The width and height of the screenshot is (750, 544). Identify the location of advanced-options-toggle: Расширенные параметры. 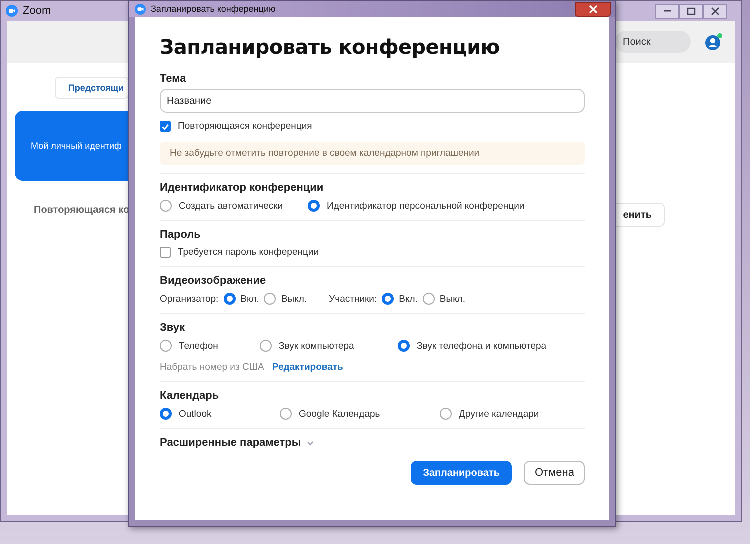
(231, 443).